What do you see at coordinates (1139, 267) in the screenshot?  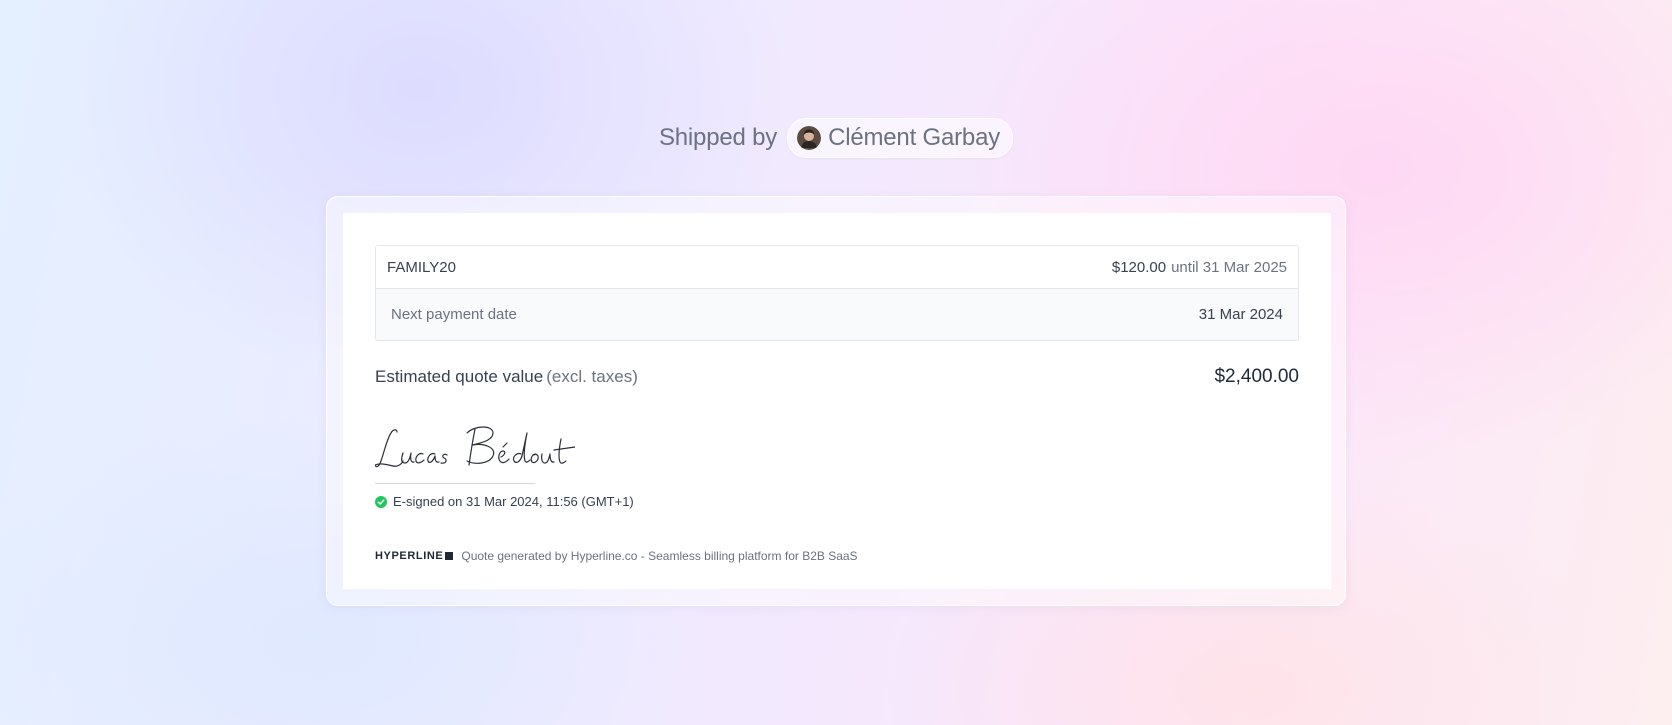 I see `coupon-amount: $120.00` at bounding box center [1139, 267].